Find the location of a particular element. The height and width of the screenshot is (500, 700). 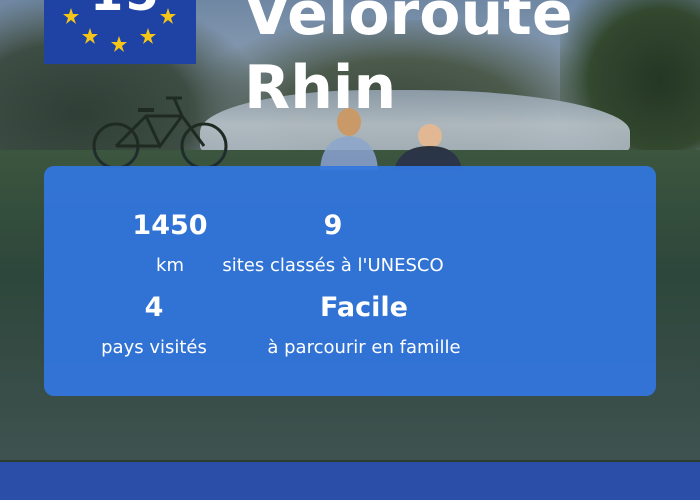

stat-difficulty-value: Facile is located at coordinates (364, 307).